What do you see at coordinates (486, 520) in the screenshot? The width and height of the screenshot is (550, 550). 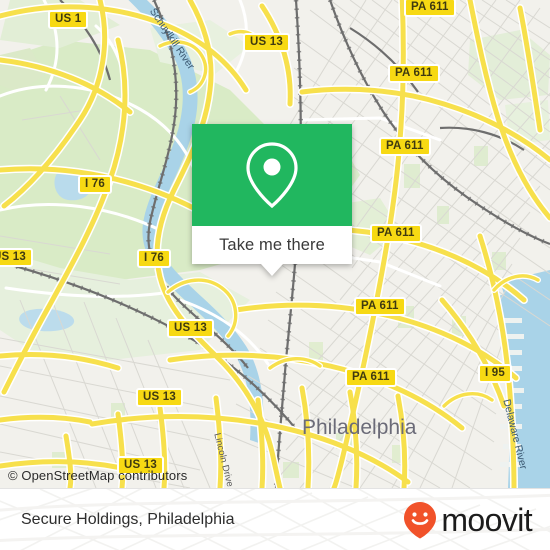 I see `moovit-wordmark: moovit` at bounding box center [486, 520].